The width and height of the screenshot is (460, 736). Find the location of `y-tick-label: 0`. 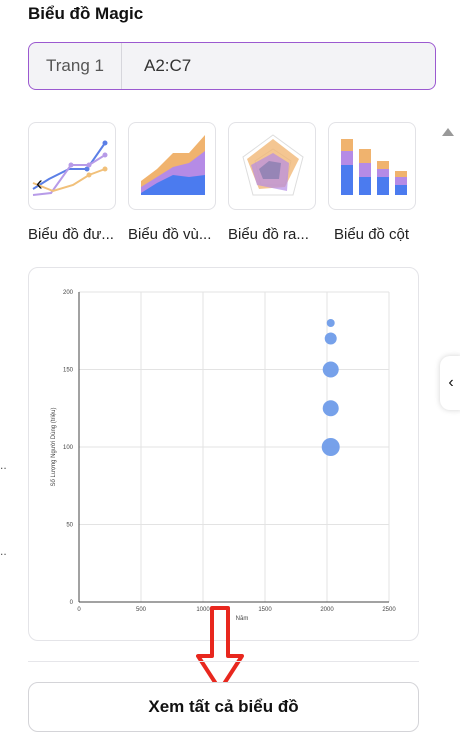

y-tick-label: 0 is located at coordinates (72, 603).